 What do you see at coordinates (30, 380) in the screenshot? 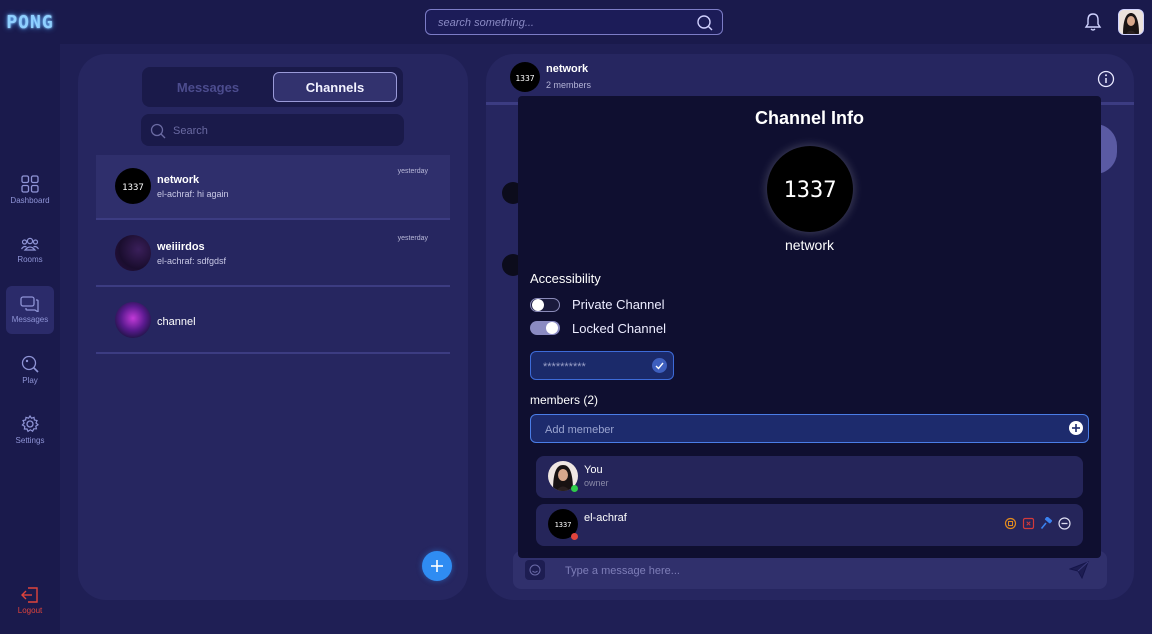
I see `sidebar-item-label: Play` at bounding box center [30, 380].